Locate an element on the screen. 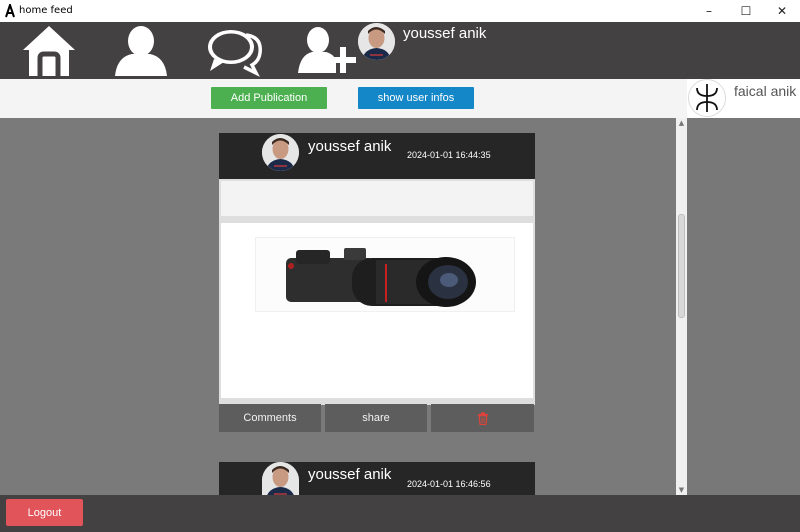 This screenshot has height=532, width=800. avatar is located at coordinates (376, 41).